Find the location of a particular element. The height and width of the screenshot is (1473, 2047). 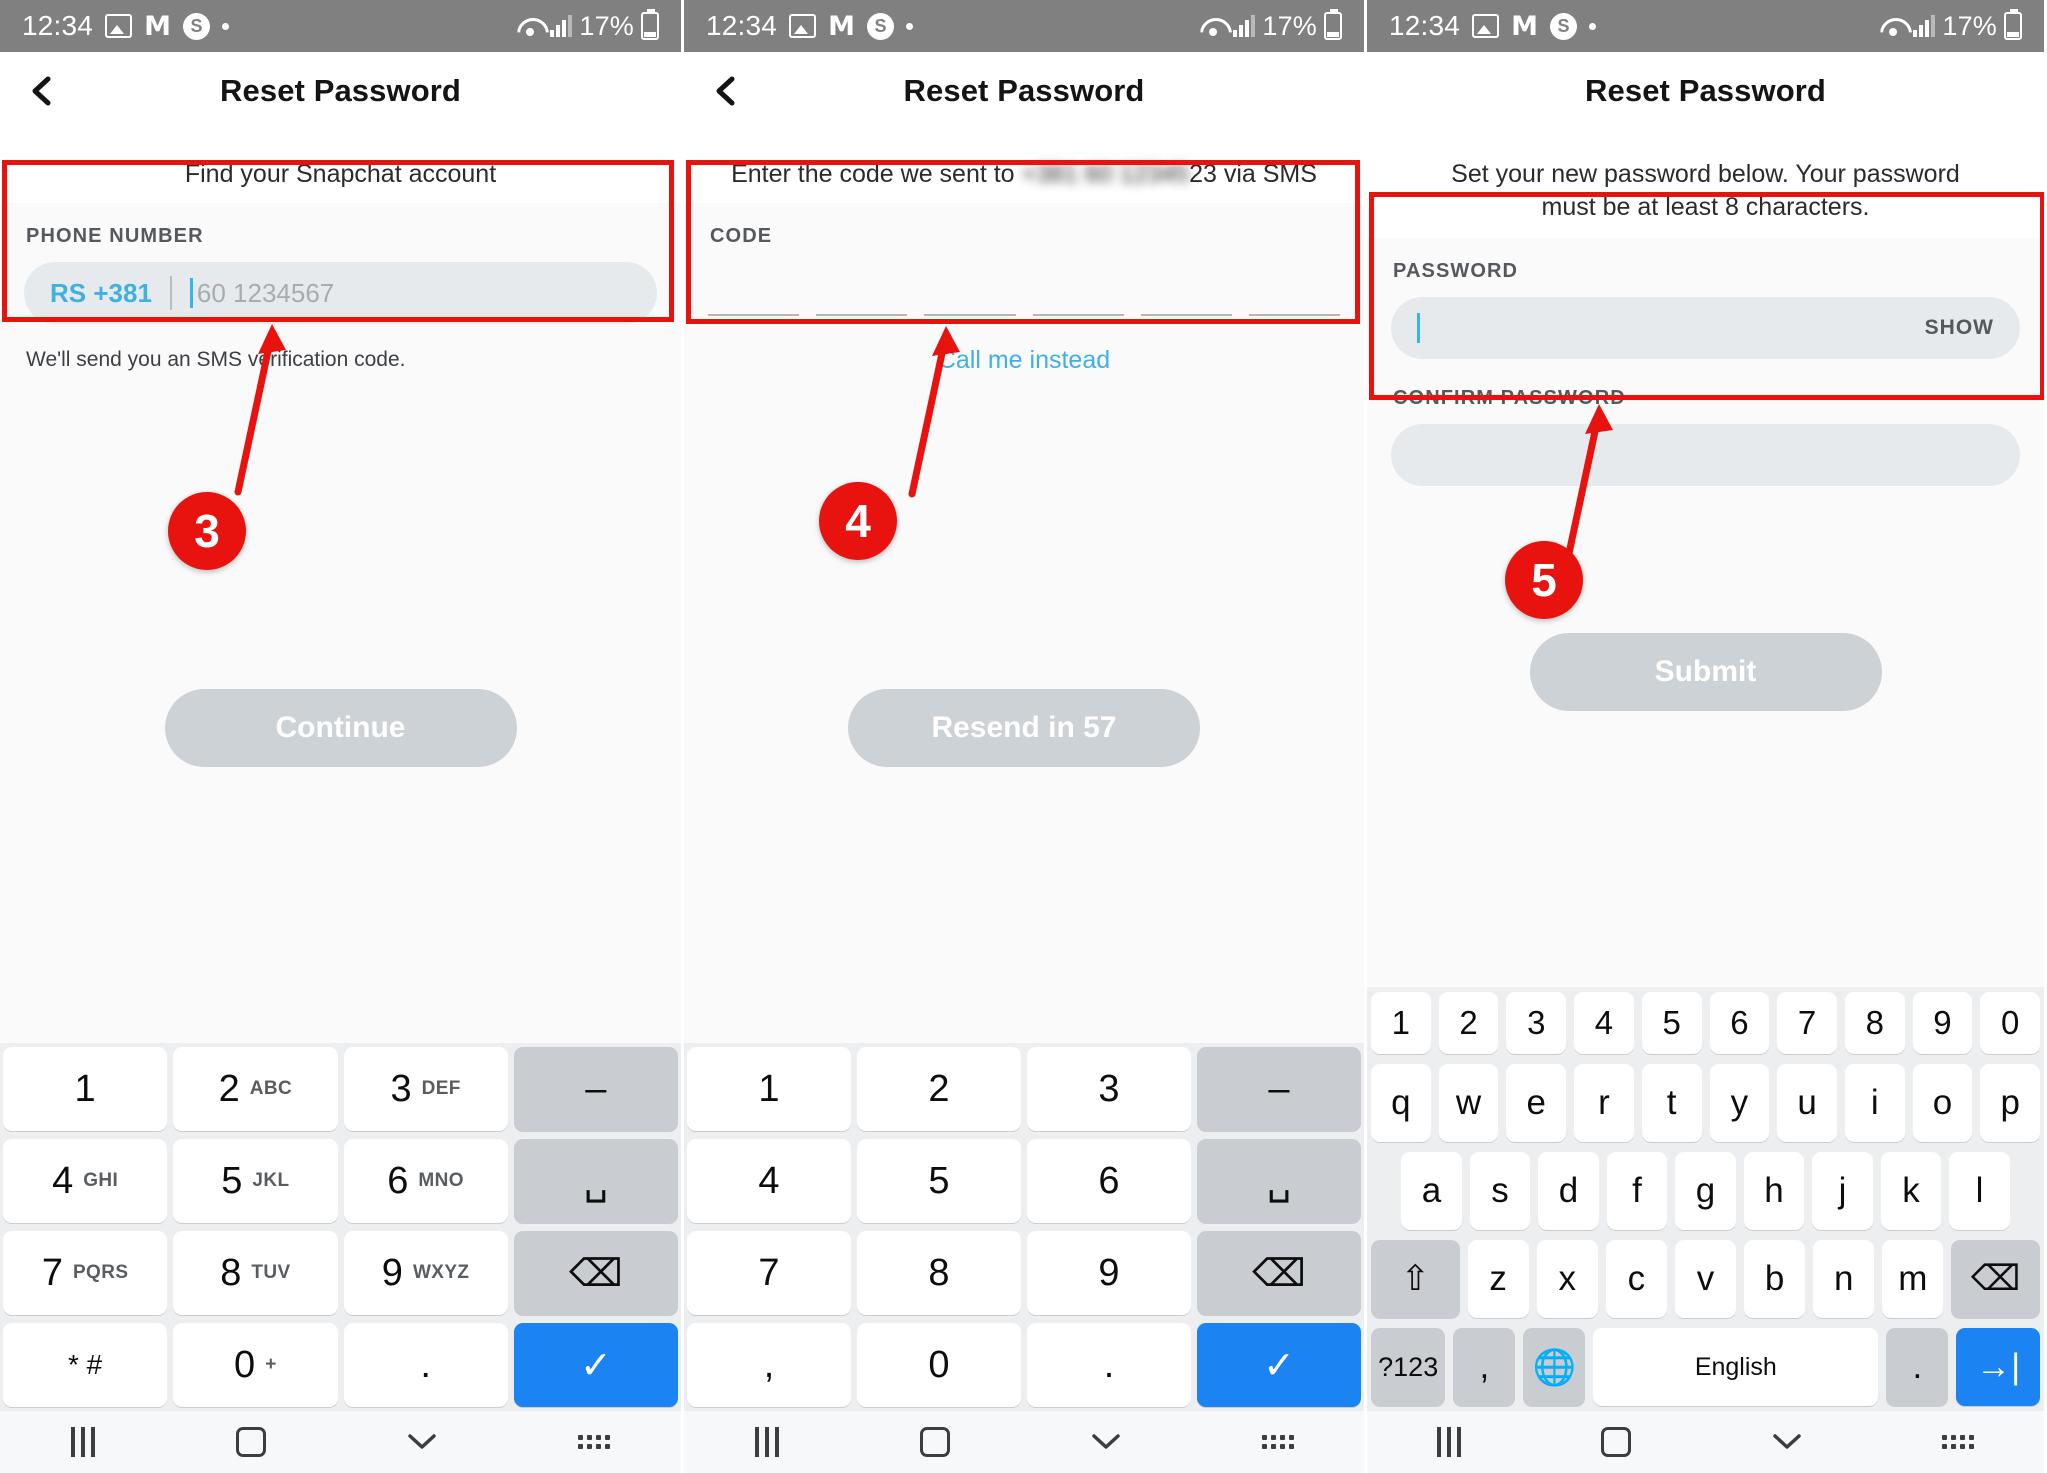

symbols-key: ?123 is located at coordinates (1408, 1367).